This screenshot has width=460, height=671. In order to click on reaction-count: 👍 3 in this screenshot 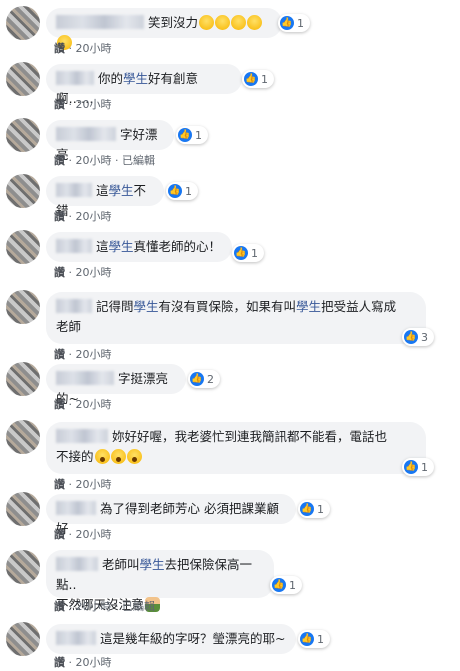, I will do `click(418, 337)`.